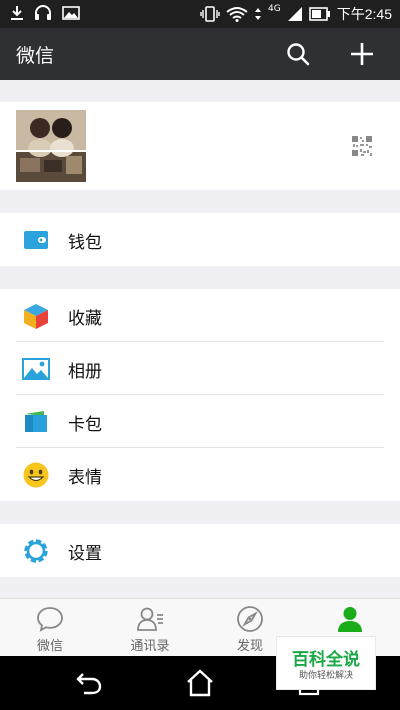 The width and height of the screenshot is (400, 710). What do you see at coordinates (36, 240) in the screenshot?
I see `wallet-icon` at bounding box center [36, 240].